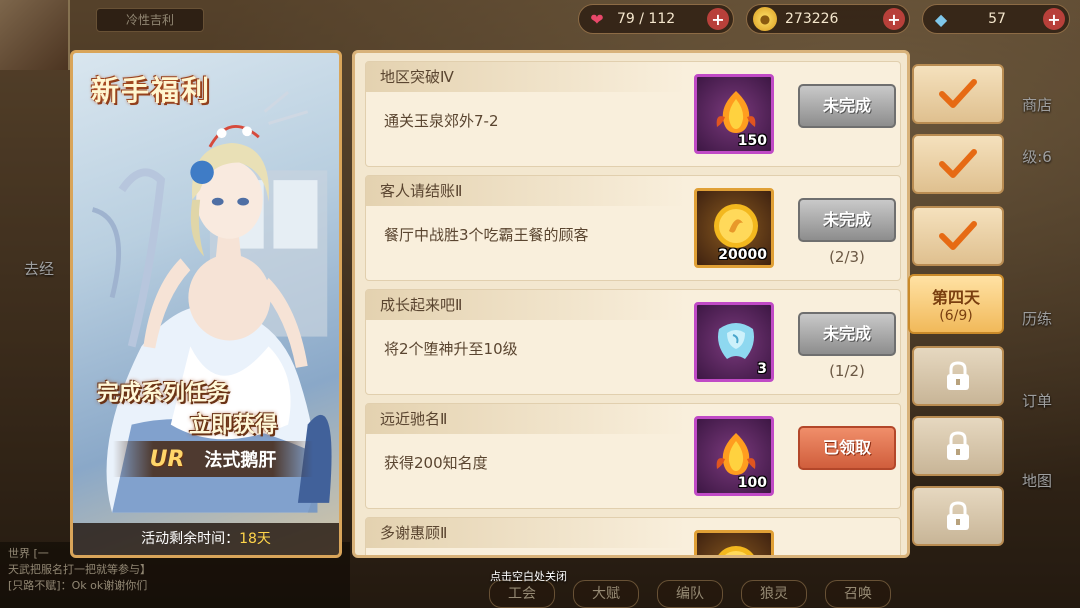 The width and height of the screenshot is (1080, 608). Describe the element at coordinates (828, 19) in the screenshot. I see `gold-counter: ● 273226 +` at that location.